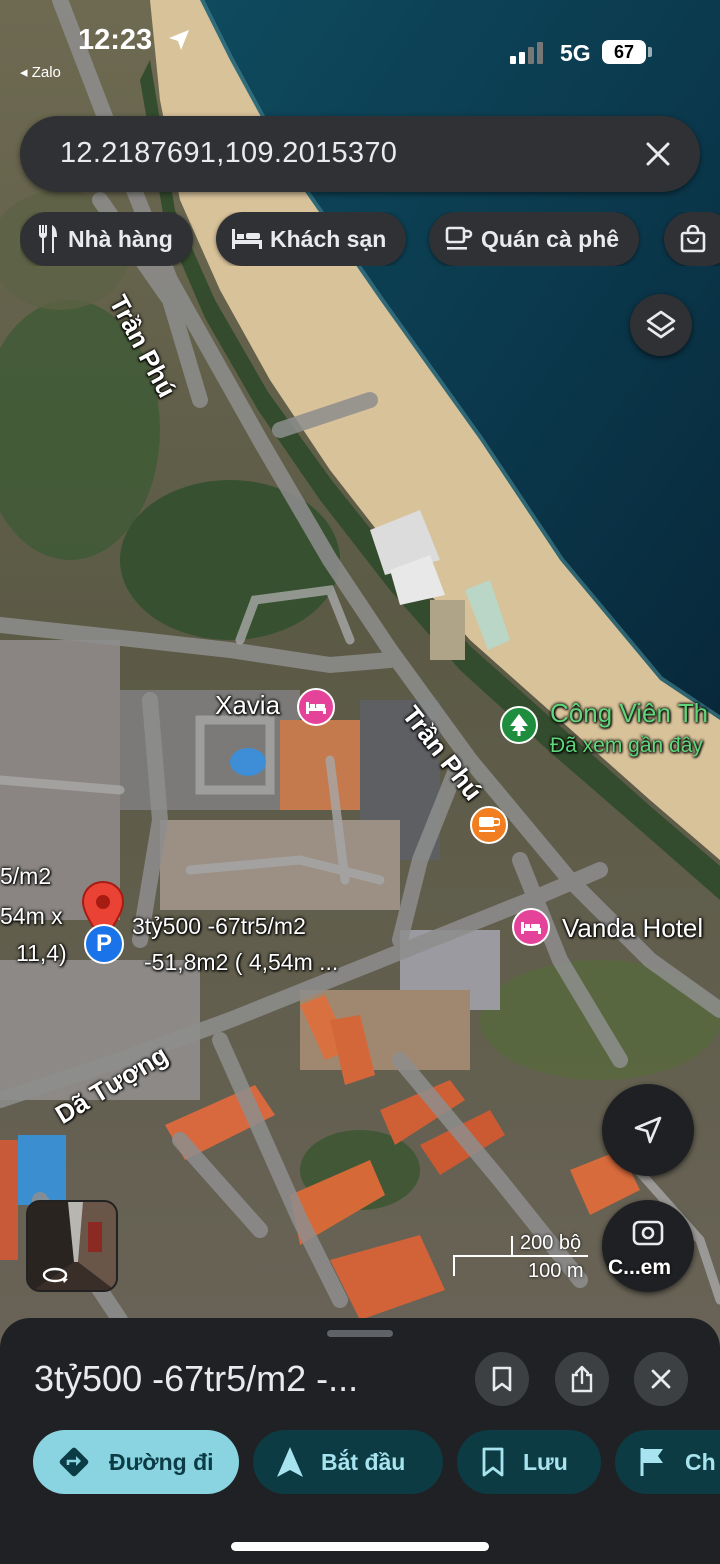 This screenshot has width=720, height=1564. I want to click on poi-sublabel-recently-viewed: Đã xem gần đây, so click(626, 745).